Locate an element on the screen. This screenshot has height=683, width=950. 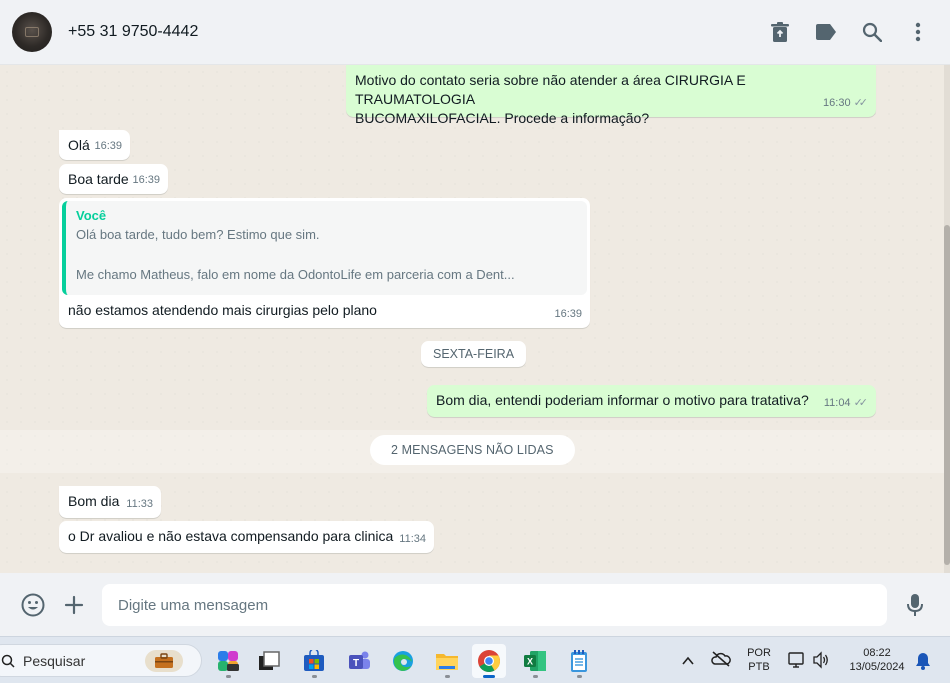
edge-icon is located at coordinates (403, 661).